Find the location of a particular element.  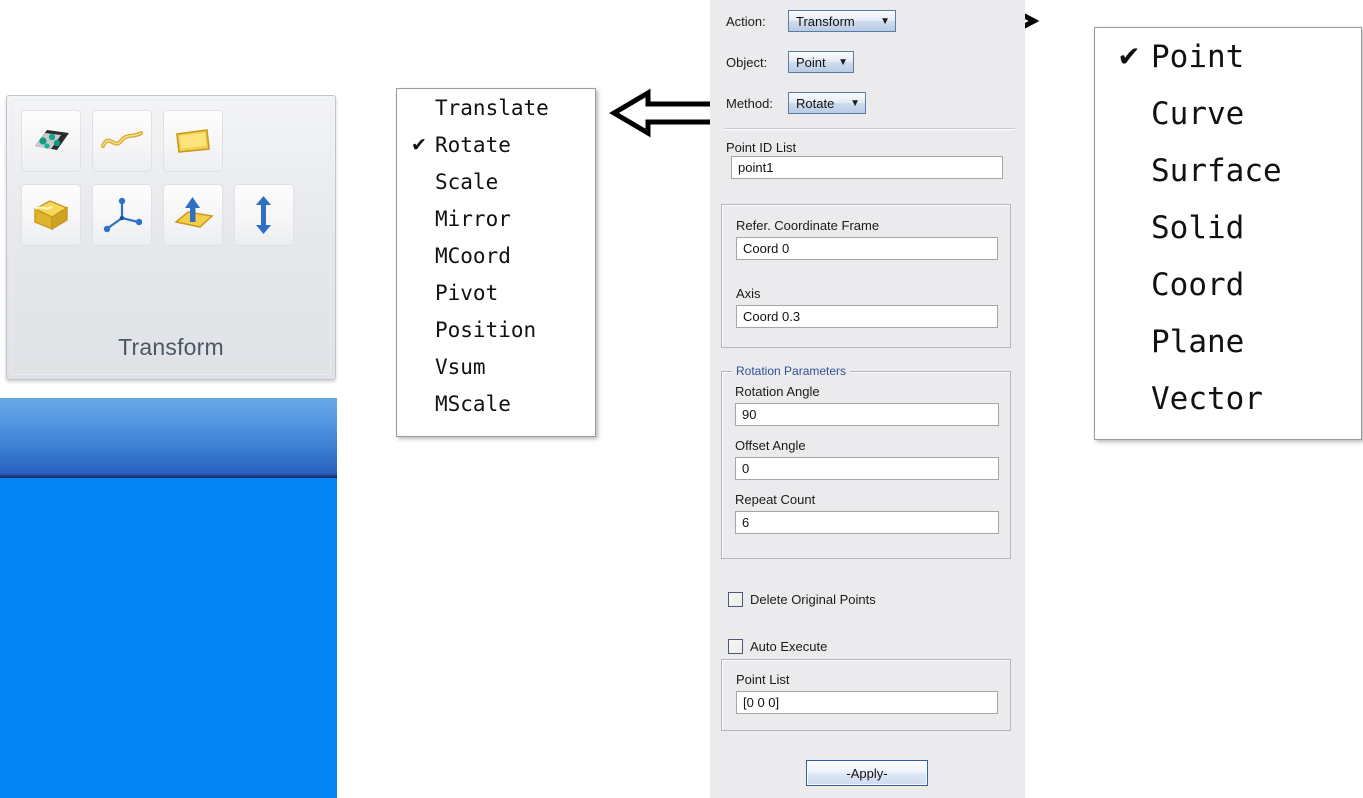

transform-ribbon-group: Transform is located at coordinates (171, 237).